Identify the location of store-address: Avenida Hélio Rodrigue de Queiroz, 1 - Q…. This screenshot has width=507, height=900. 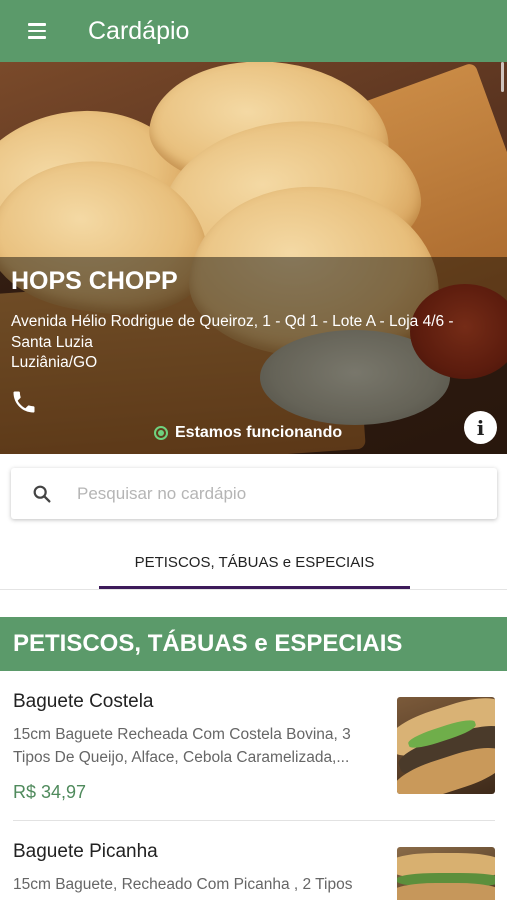
(251, 343).